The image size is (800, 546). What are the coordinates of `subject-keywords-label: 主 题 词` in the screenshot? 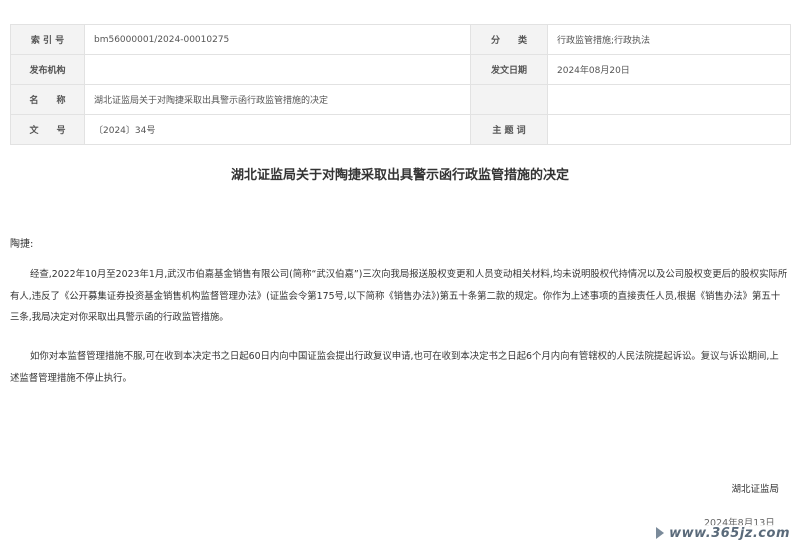 It's located at (509, 129).